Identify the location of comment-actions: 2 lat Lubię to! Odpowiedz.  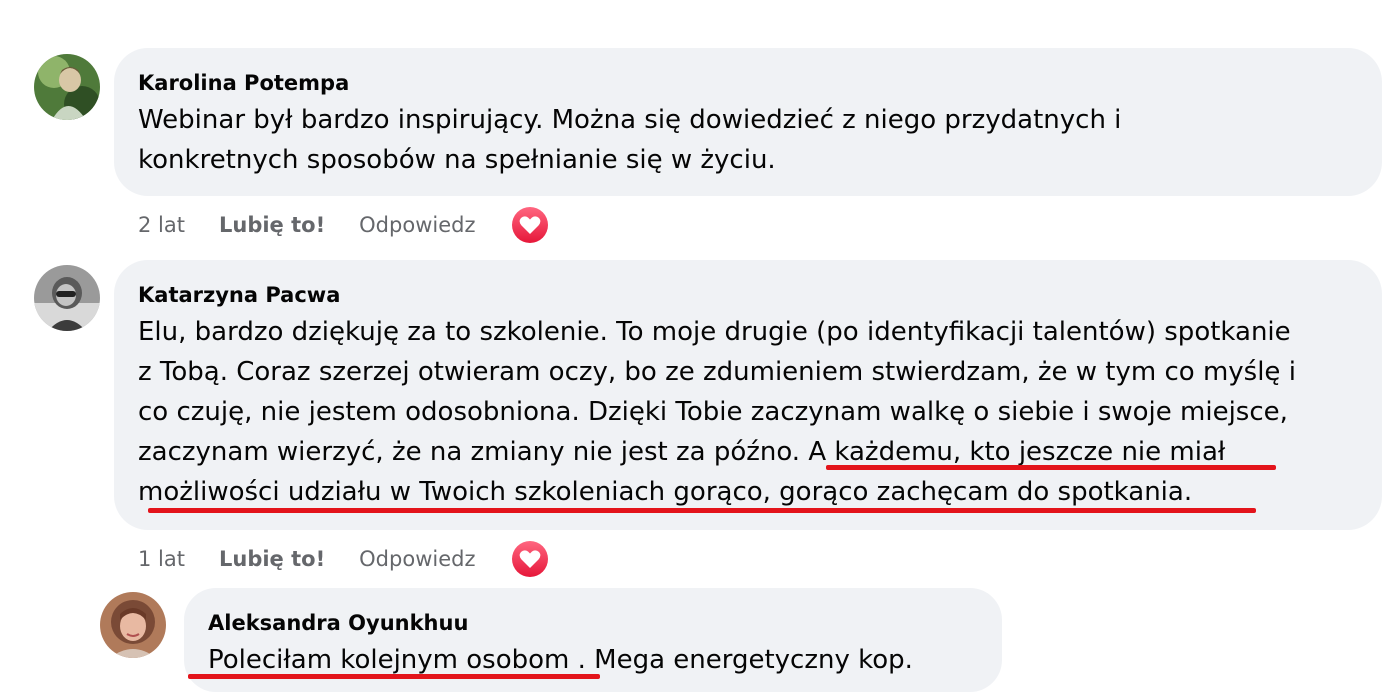
(343, 225).